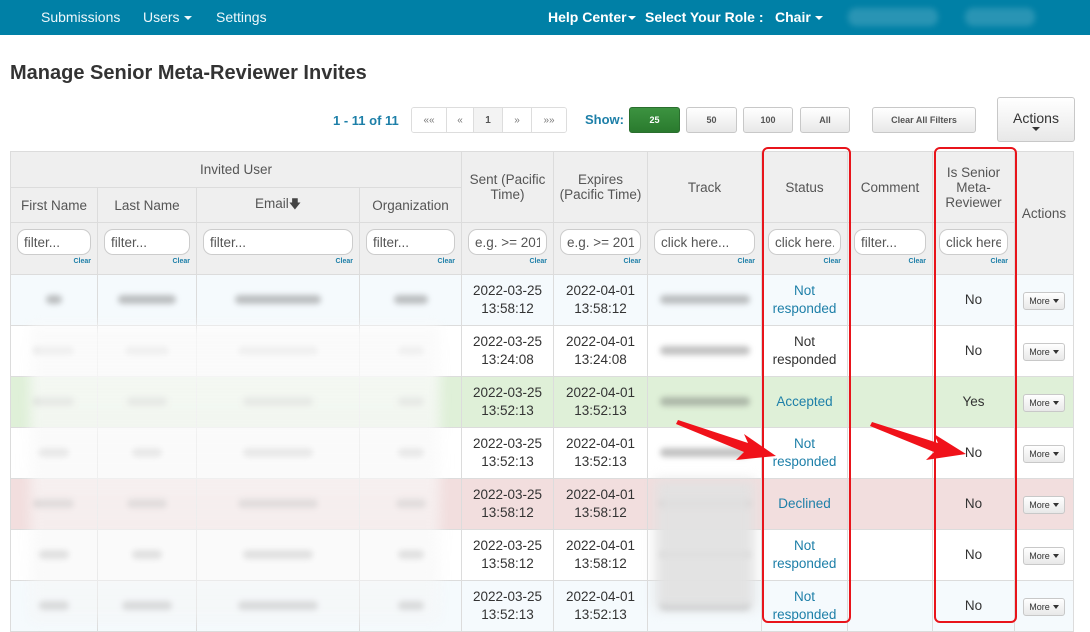  What do you see at coordinates (80, 17) in the screenshot?
I see `nav-submissions: Submissions` at bounding box center [80, 17].